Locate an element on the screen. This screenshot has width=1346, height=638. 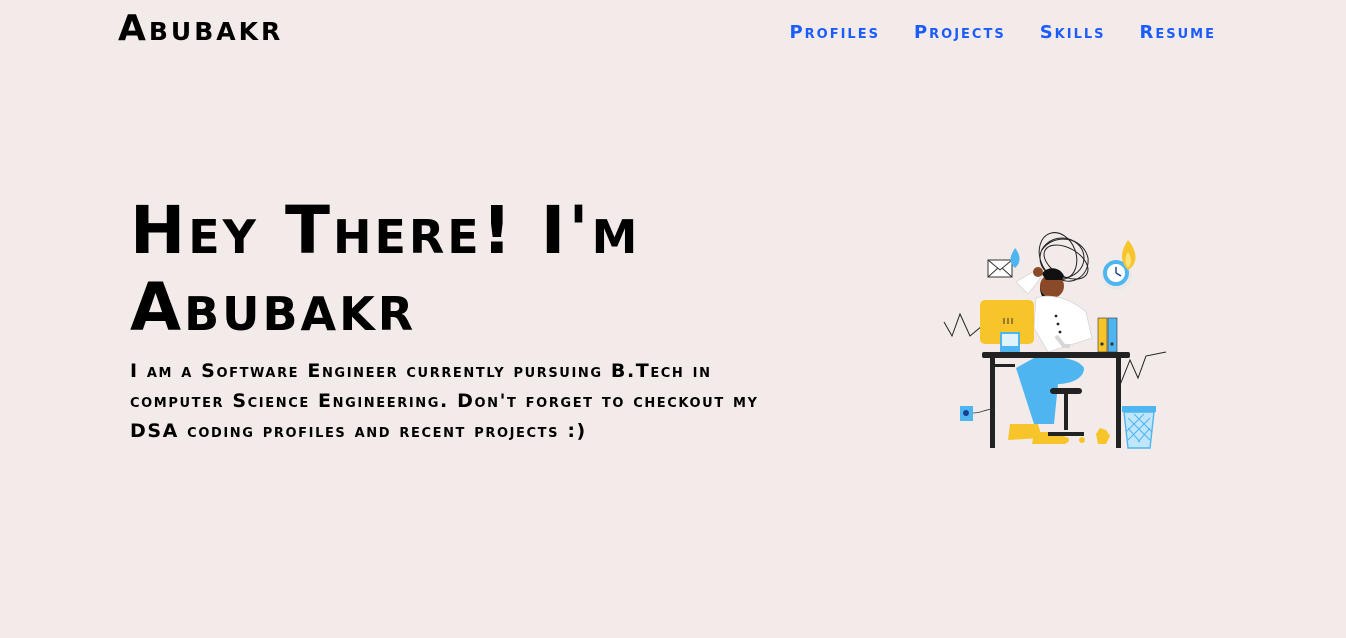
nav-link-resume: Resume is located at coordinates (1178, 33).